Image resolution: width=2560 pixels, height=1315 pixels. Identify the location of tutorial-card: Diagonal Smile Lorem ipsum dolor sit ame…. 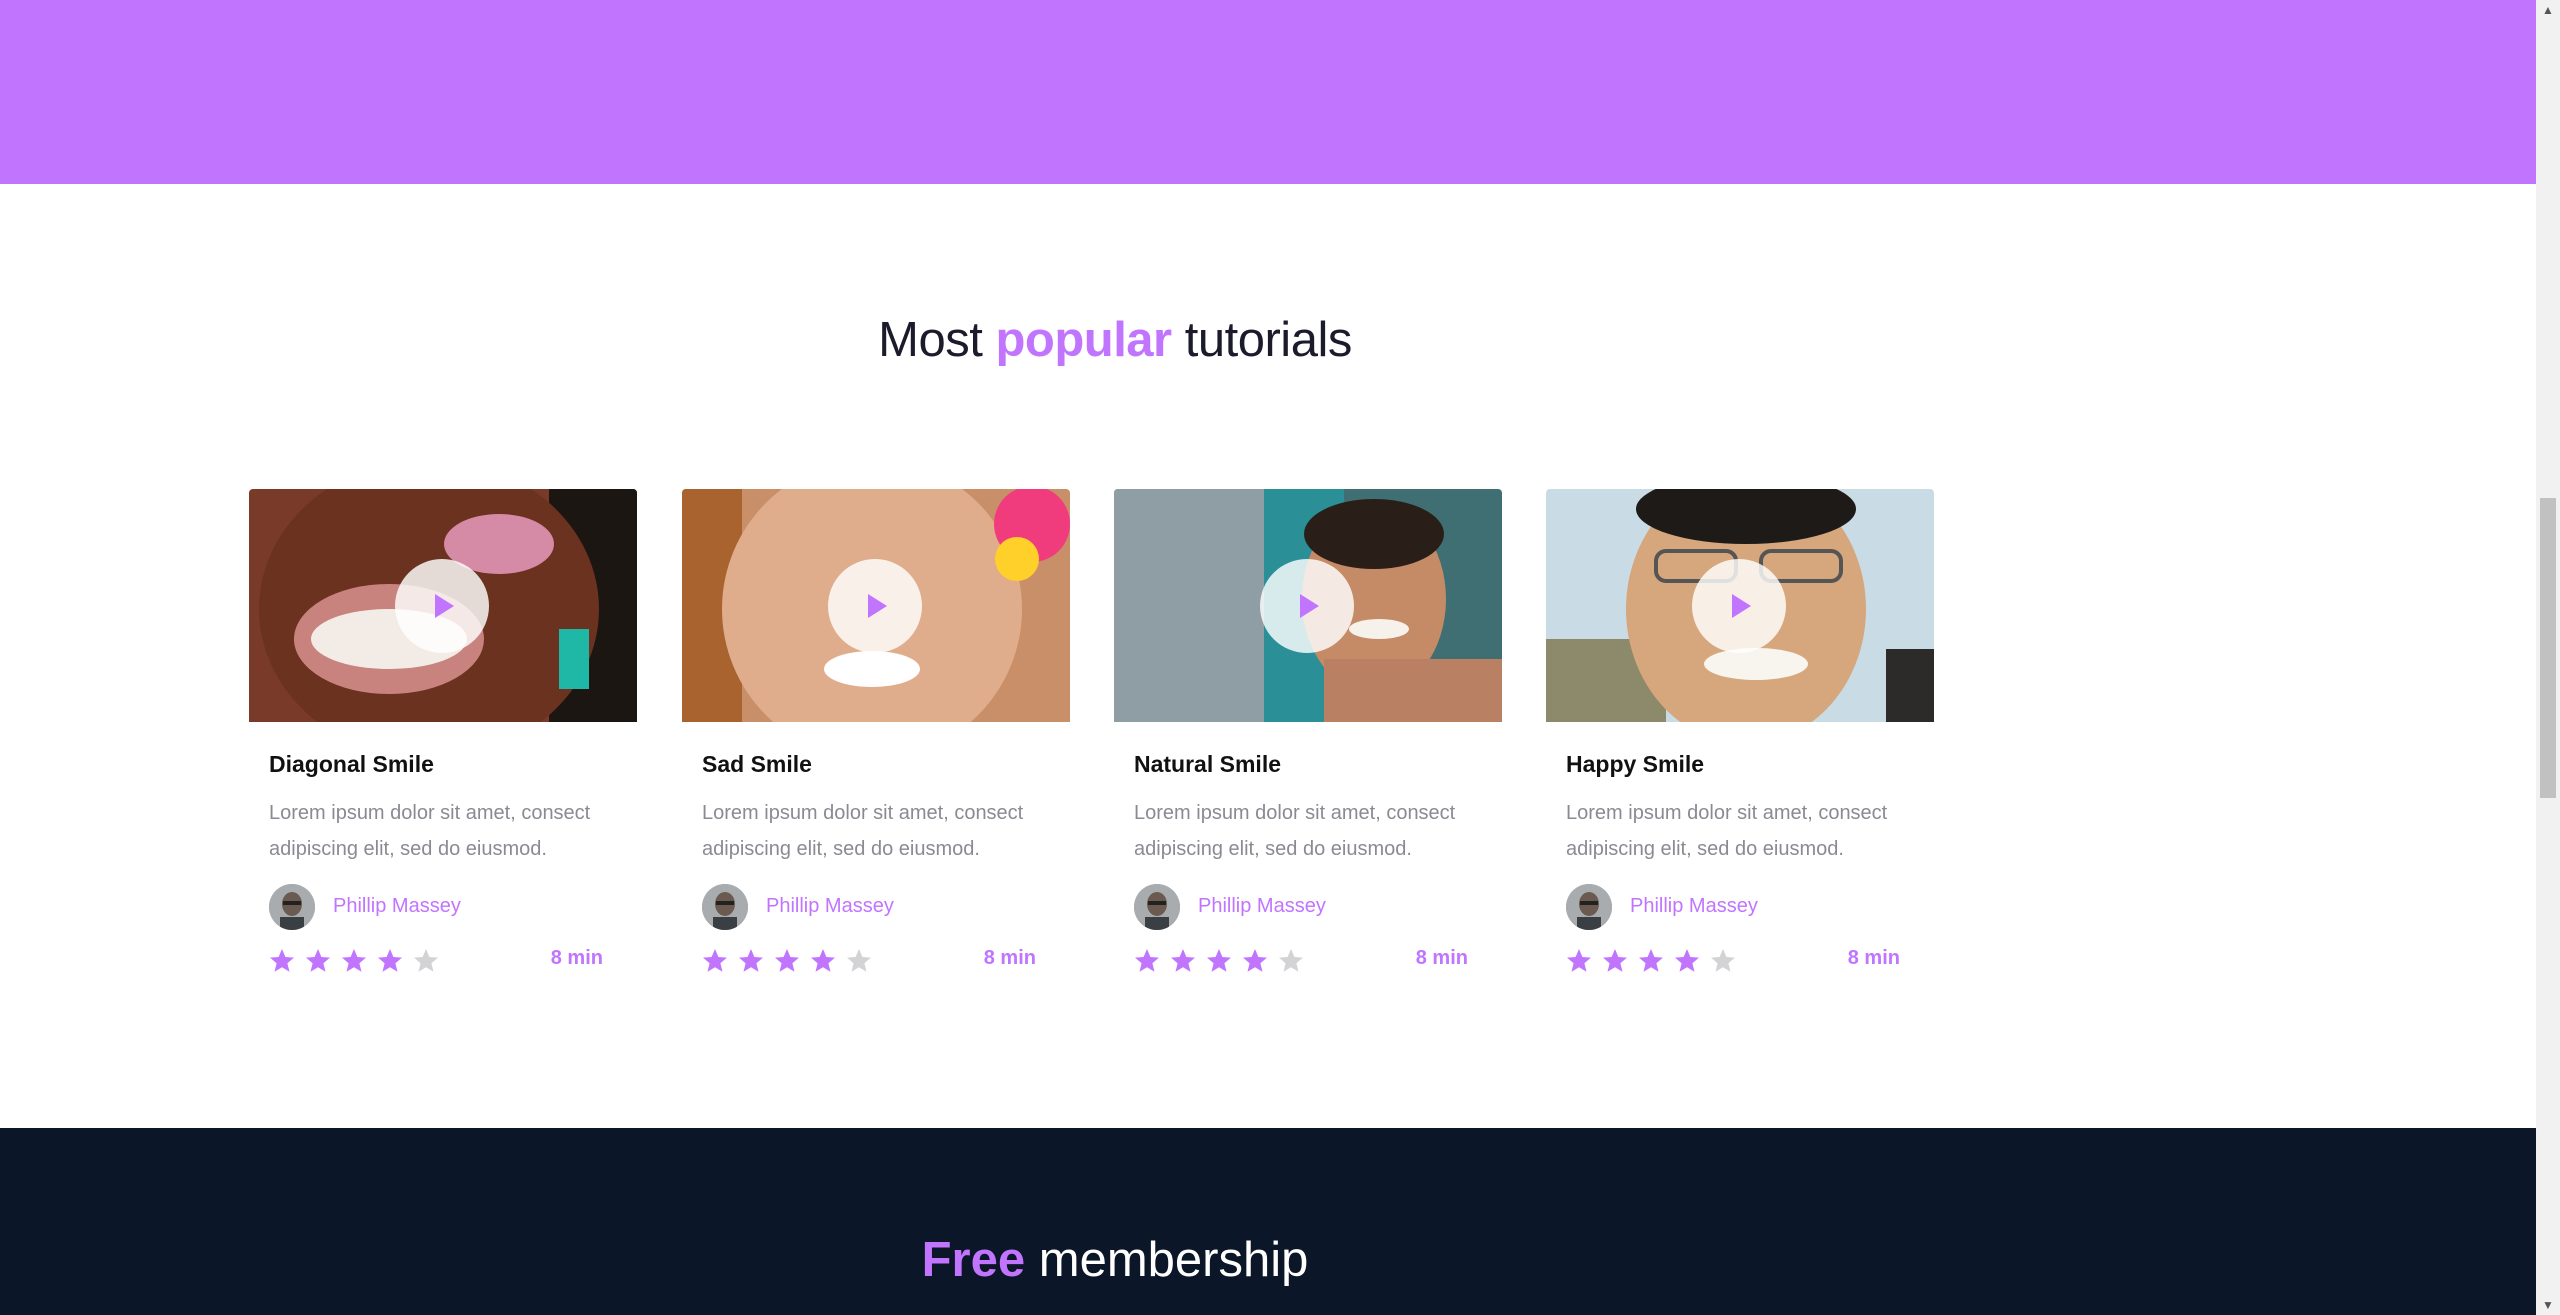
(443, 744).